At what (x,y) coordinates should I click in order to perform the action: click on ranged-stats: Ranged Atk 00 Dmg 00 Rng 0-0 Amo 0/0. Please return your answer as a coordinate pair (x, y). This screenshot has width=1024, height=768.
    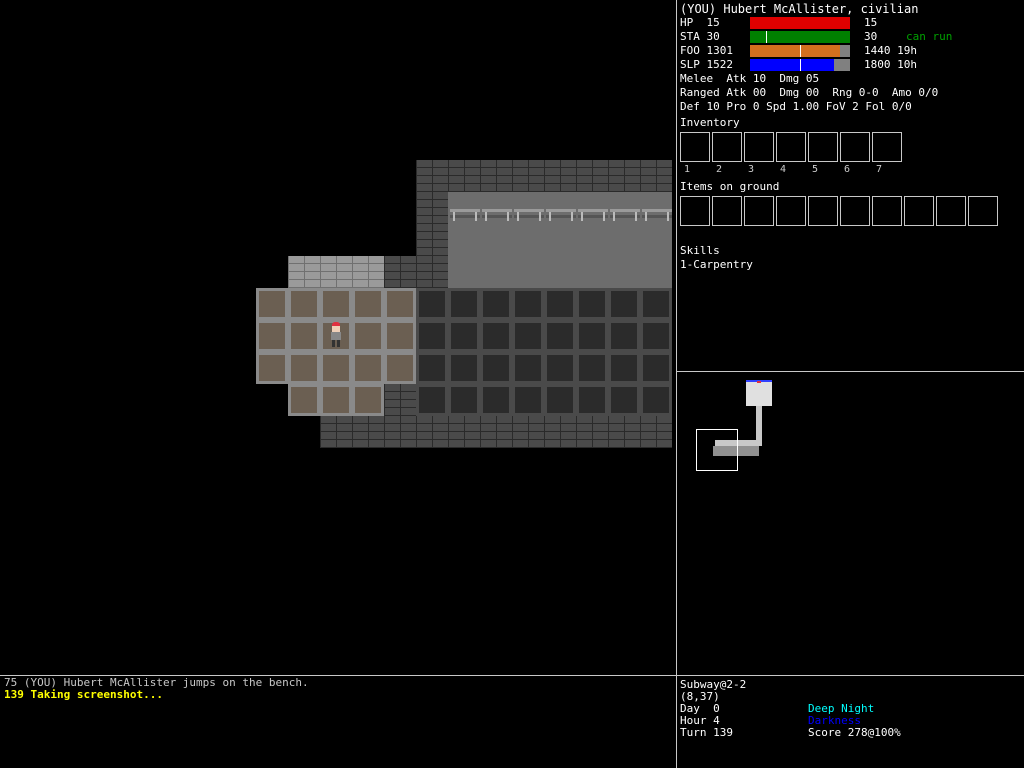
    Looking at the image, I should click on (809, 92).